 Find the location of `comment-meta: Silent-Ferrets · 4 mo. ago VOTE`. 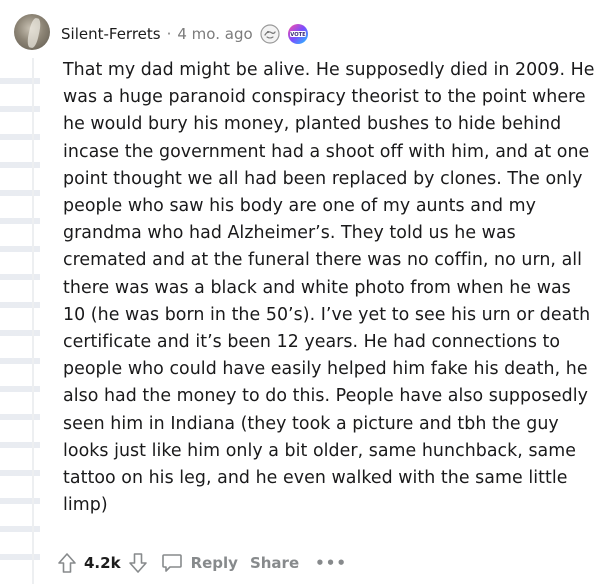

comment-meta: Silent-Ferrets · 4 mo. ago VOTE is located at coordinates (185, 34).